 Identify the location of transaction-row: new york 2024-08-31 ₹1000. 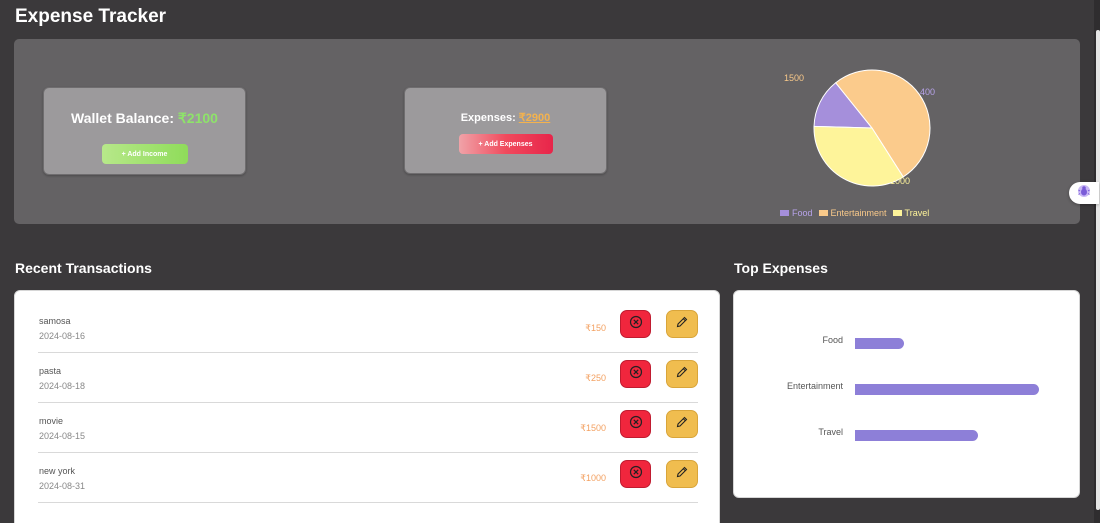
(368, 478).